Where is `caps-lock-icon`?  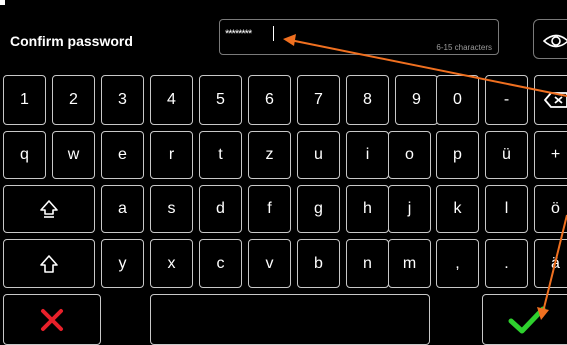
caps-lock-icon is located at coordinates (49, 209).